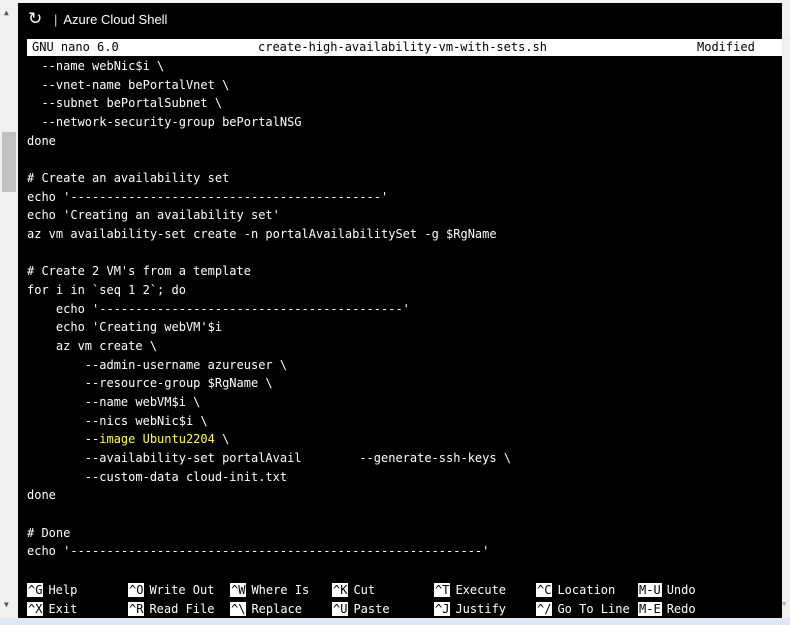  Describe the element at coordinates (63, 439) in the screenshot. I see `code-text: --` at that location.